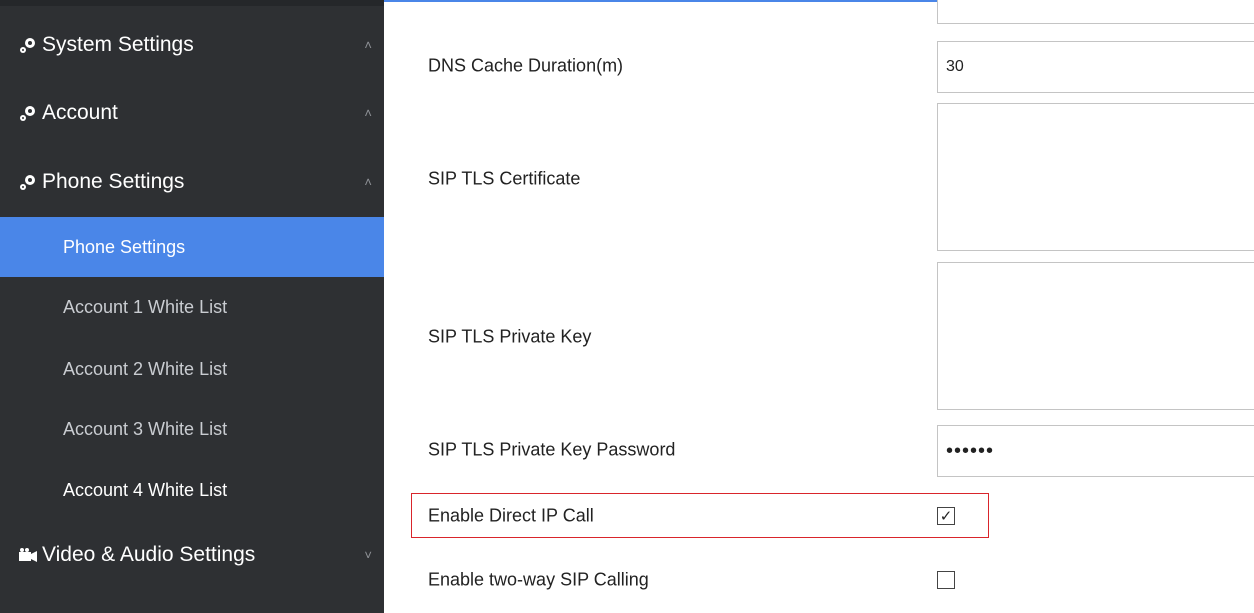 This screenshot has height=613, width=1254. I want to click on checkmark-icon: ✓, so click(946, 516).